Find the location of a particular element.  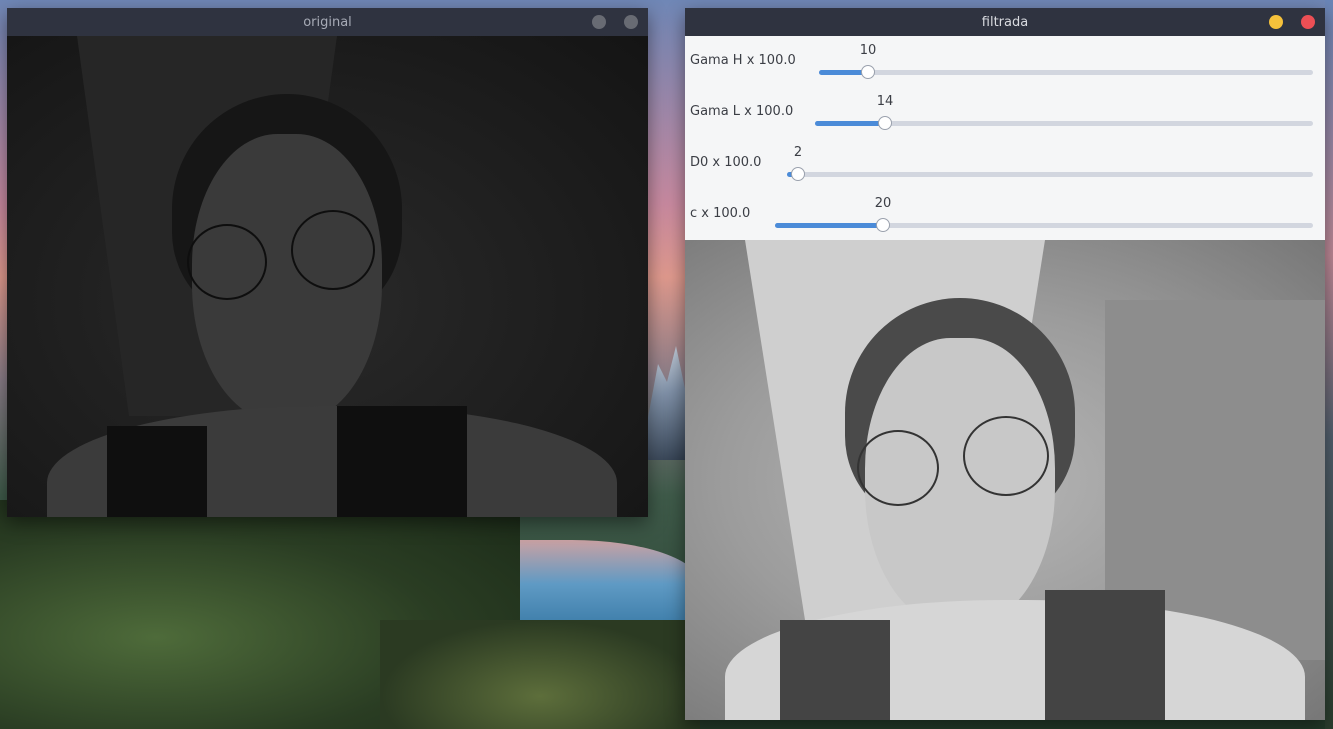

titlebar-filtrada: filtrada is located at coordinates (1005, 22).